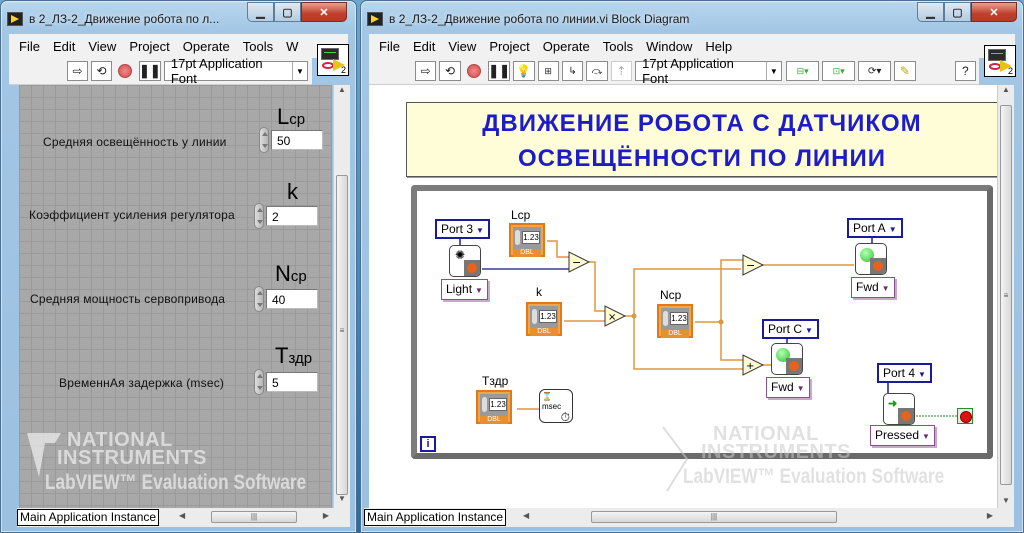  Describe the element at coordinates (965, 416) in the screenshot. I see `loop-stop-condition` at that location.